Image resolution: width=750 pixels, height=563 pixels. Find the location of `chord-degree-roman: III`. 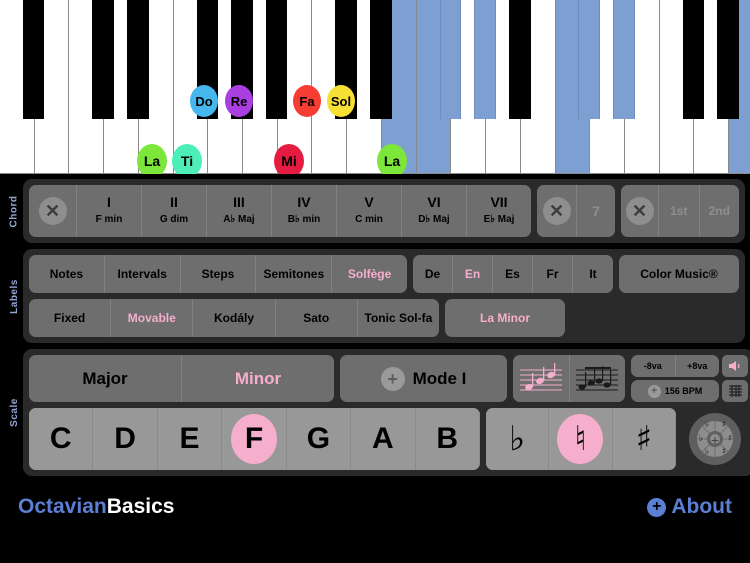

chord-degree-roman: III is located at coordinates (239, 202).